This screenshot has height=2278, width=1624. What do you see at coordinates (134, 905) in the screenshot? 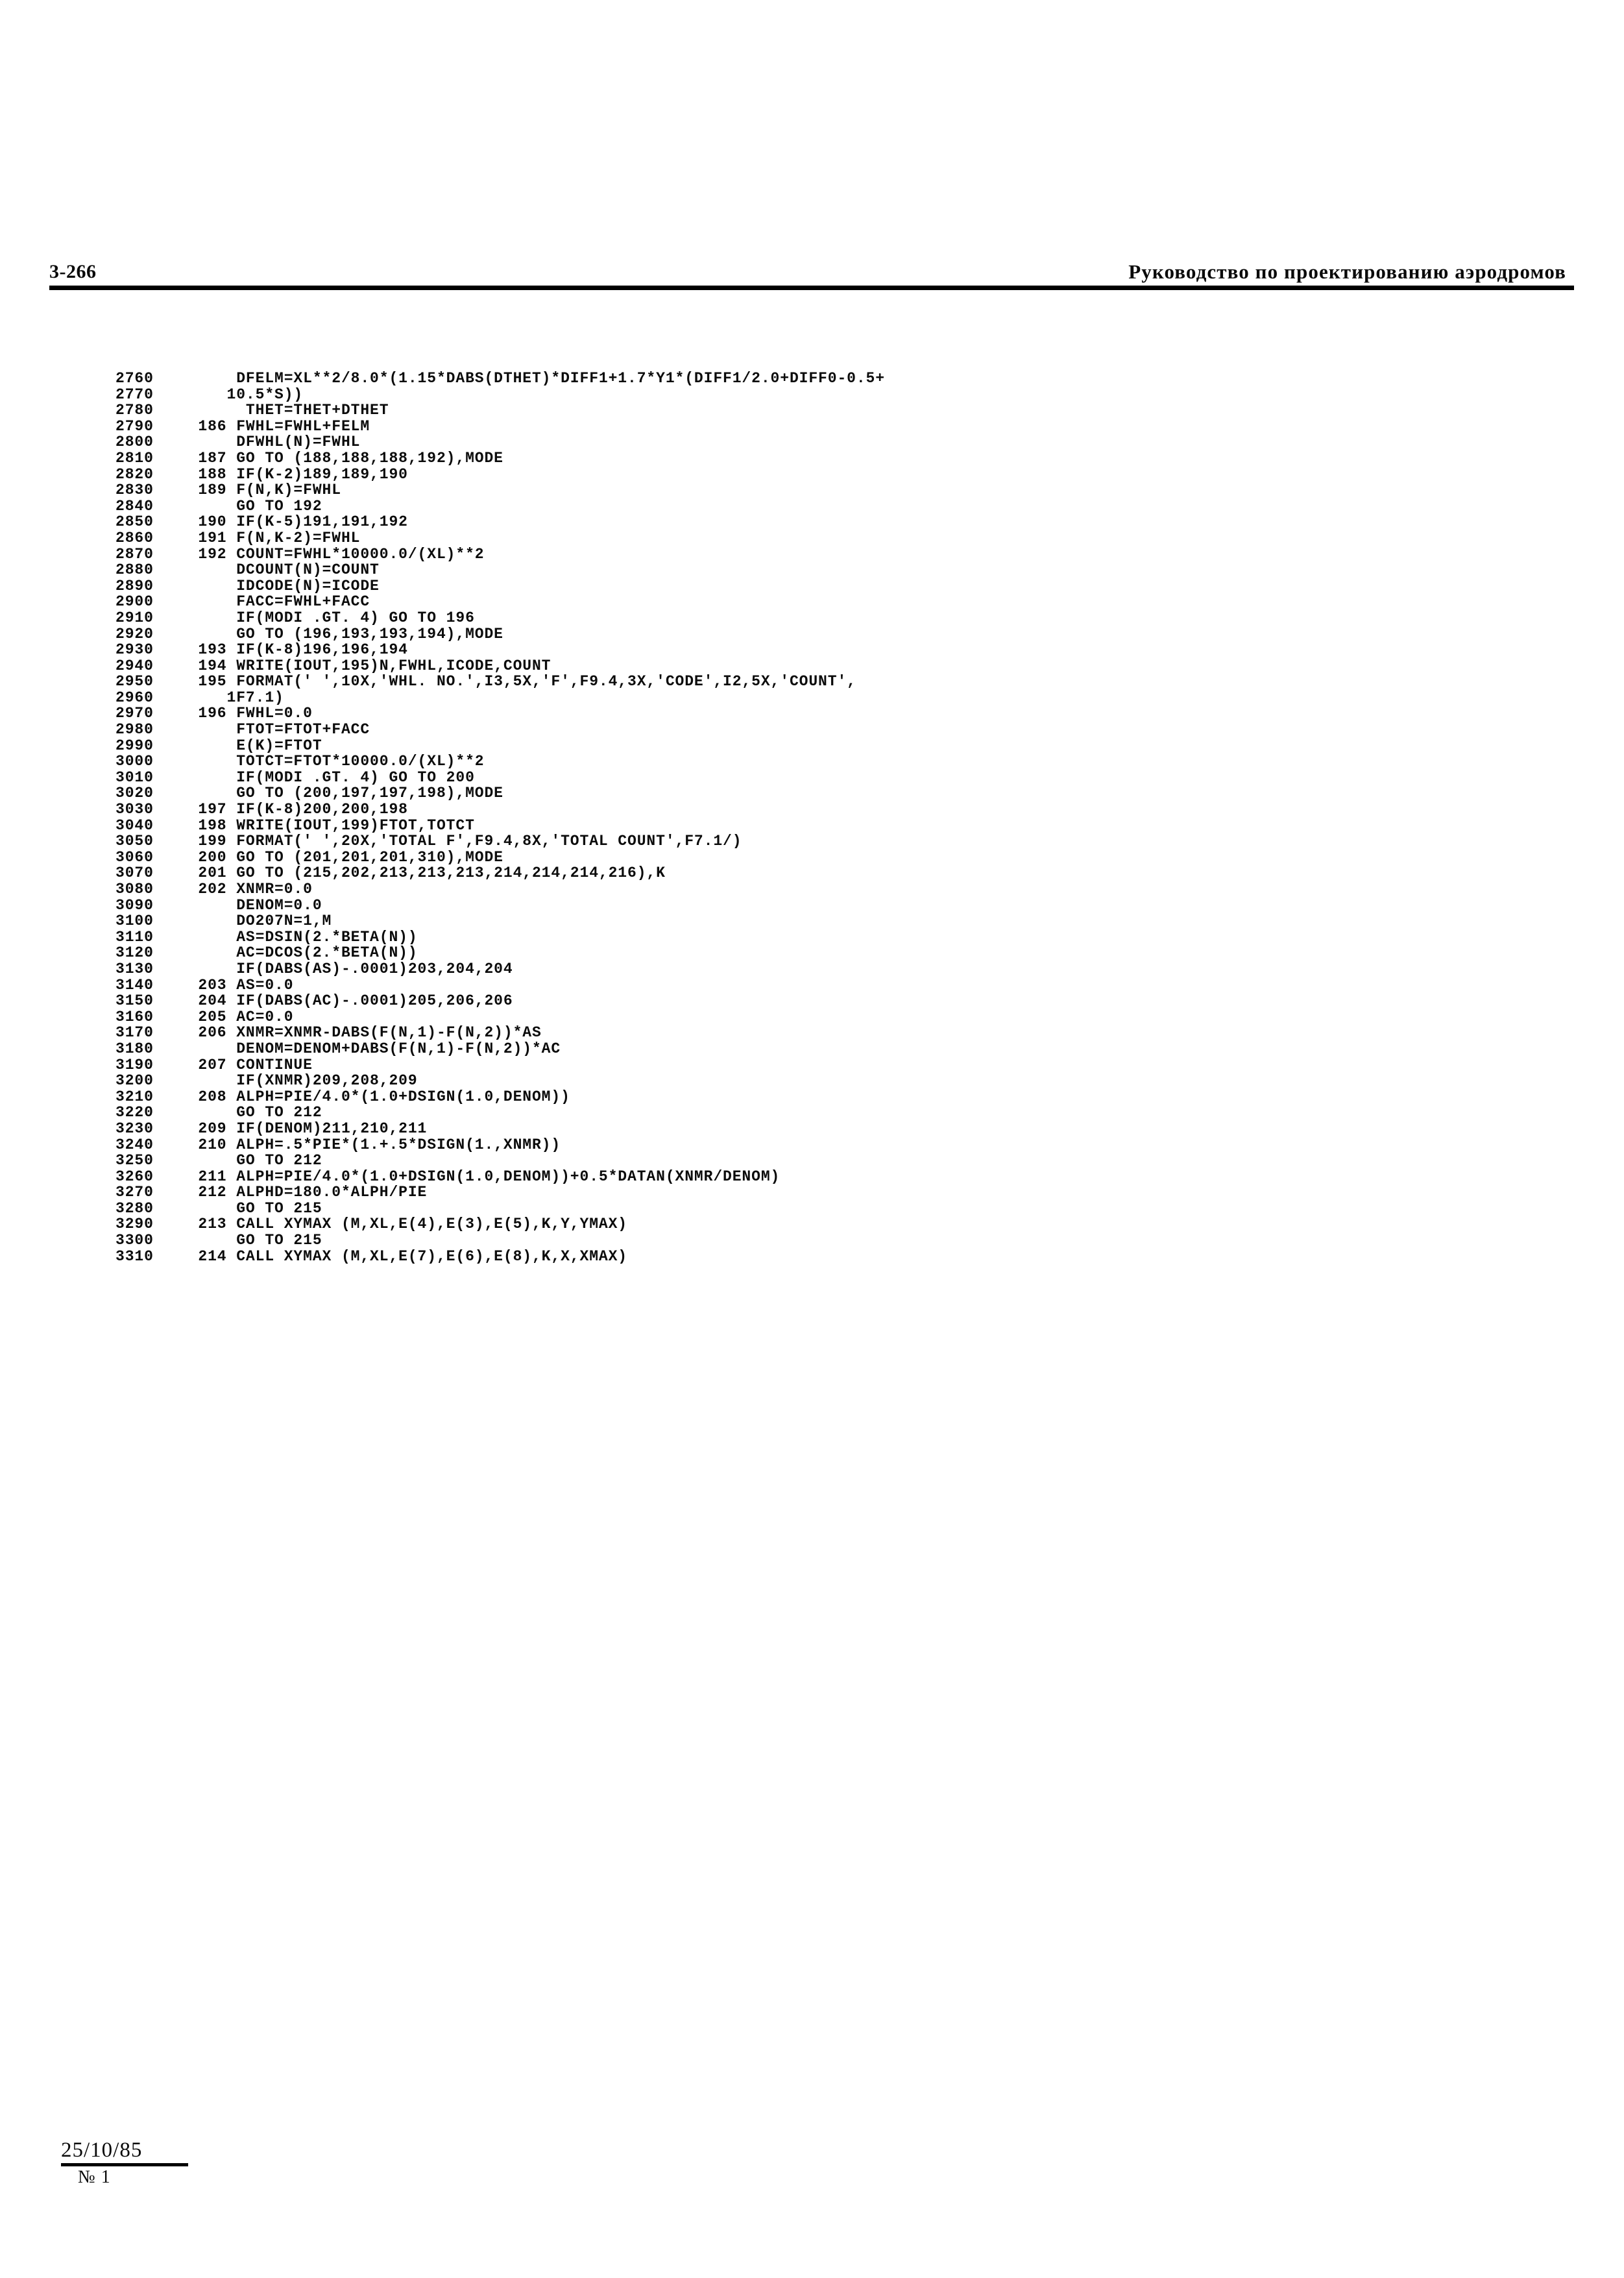
I see `code-line-number: 3090` at bounding box center [134, 905].